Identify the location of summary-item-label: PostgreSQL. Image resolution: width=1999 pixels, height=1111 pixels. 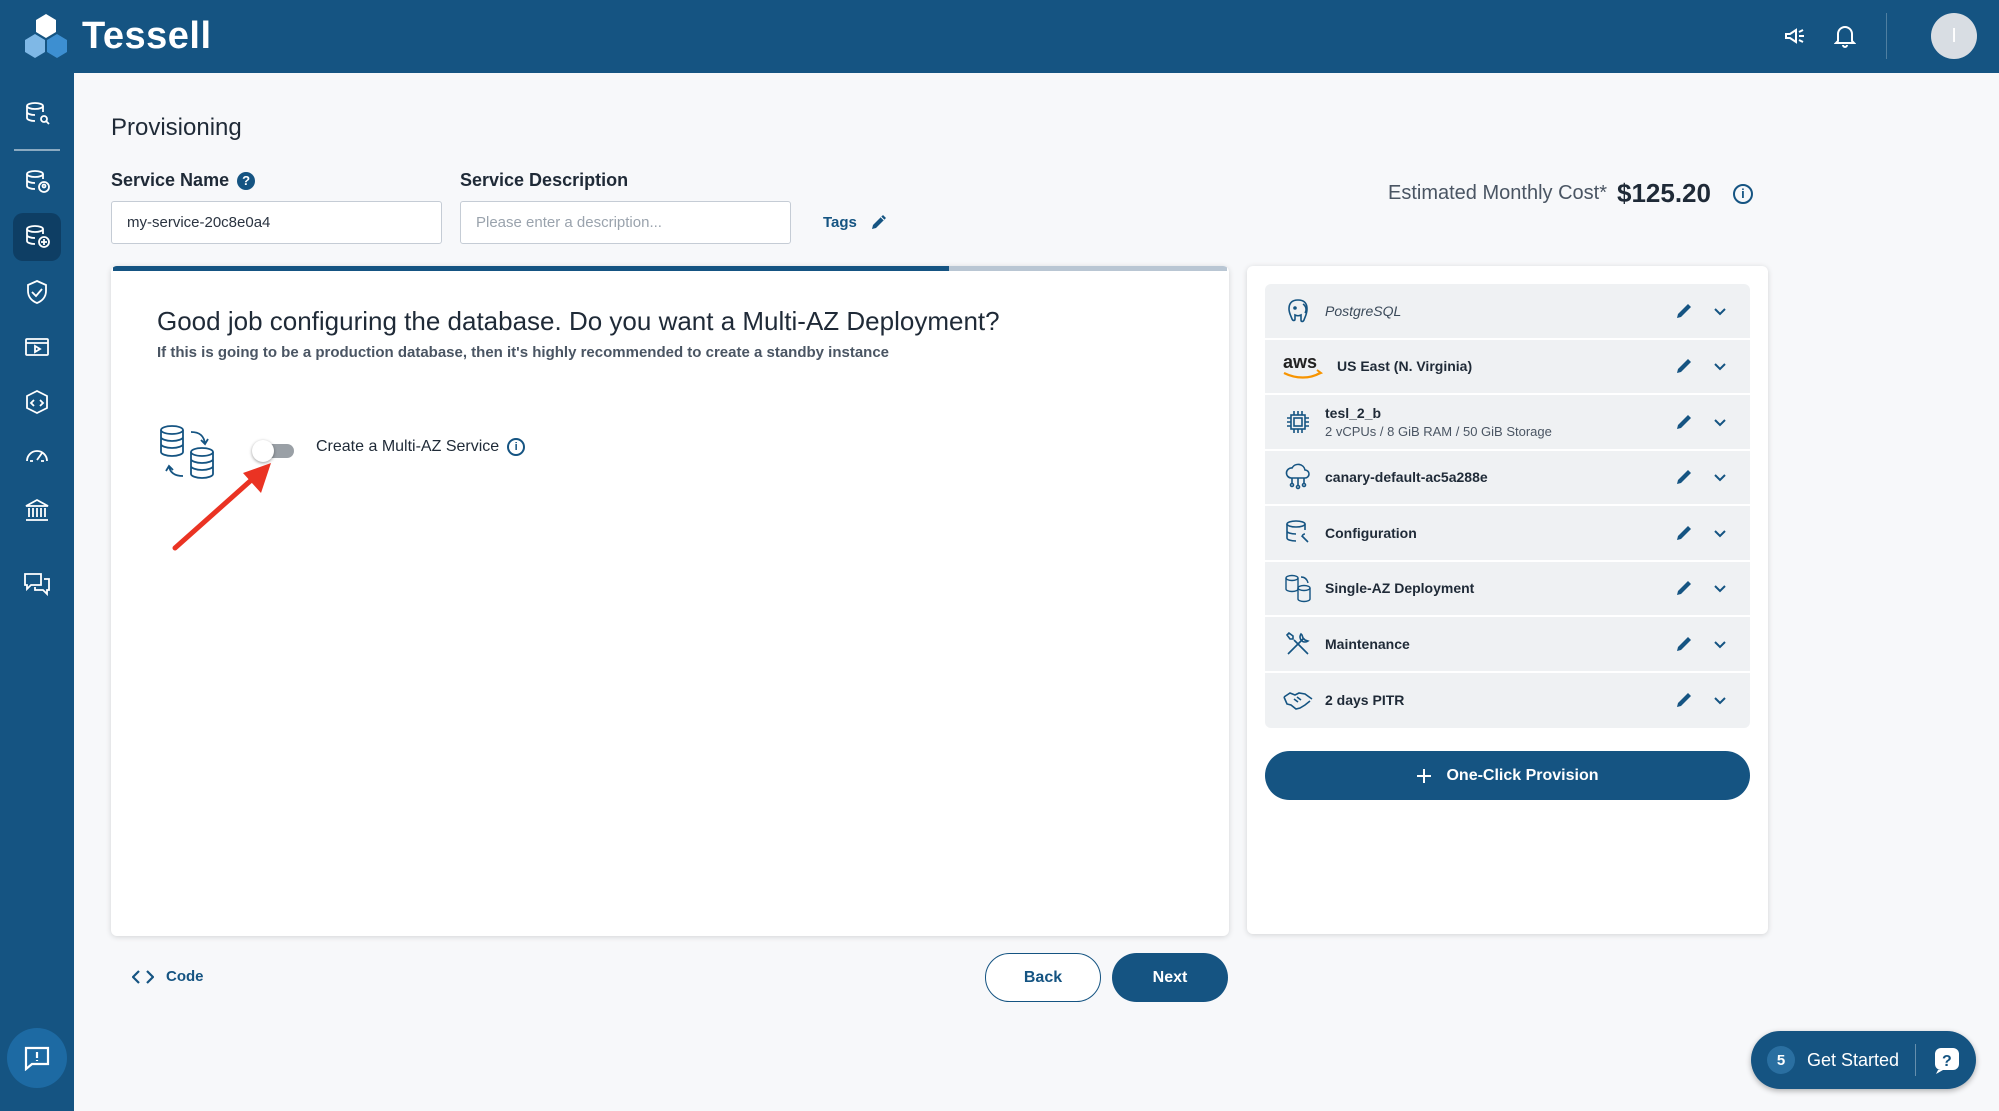
(1363, 310).